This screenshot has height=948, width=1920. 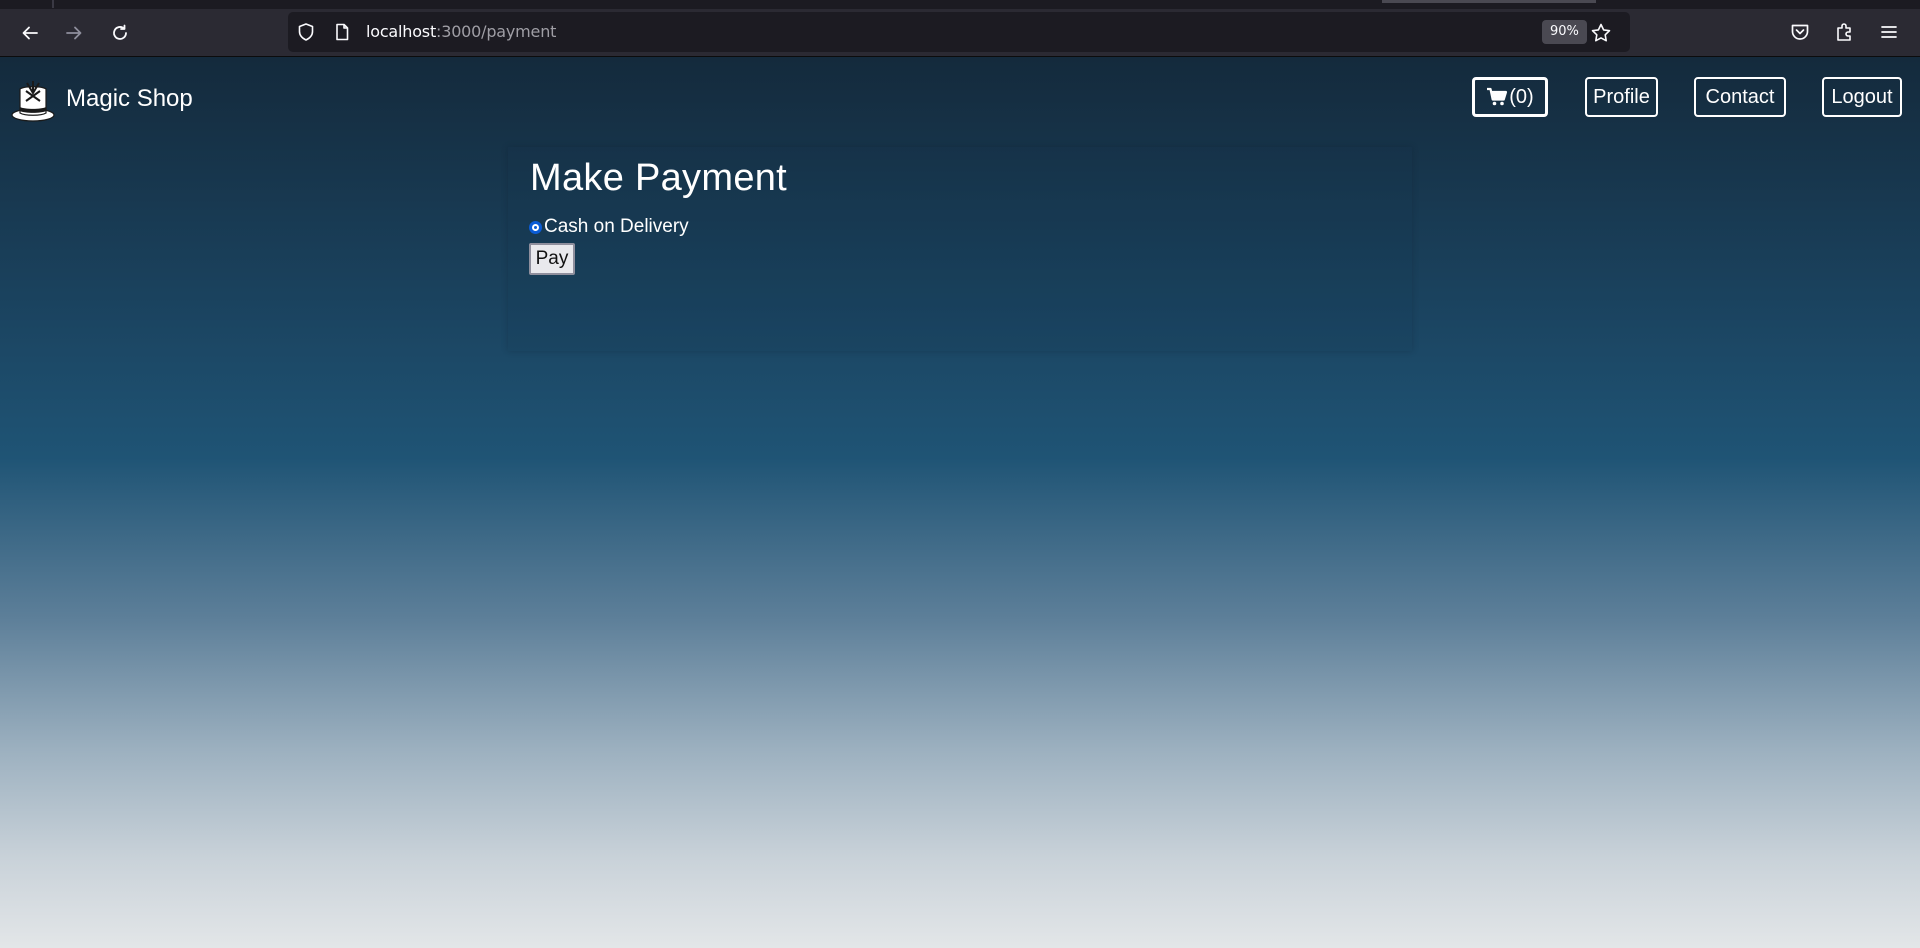 What do you see at coordinates (1497, 96) in the screenshot?
I see `cart-icon` at bounding box center [1497, 96].